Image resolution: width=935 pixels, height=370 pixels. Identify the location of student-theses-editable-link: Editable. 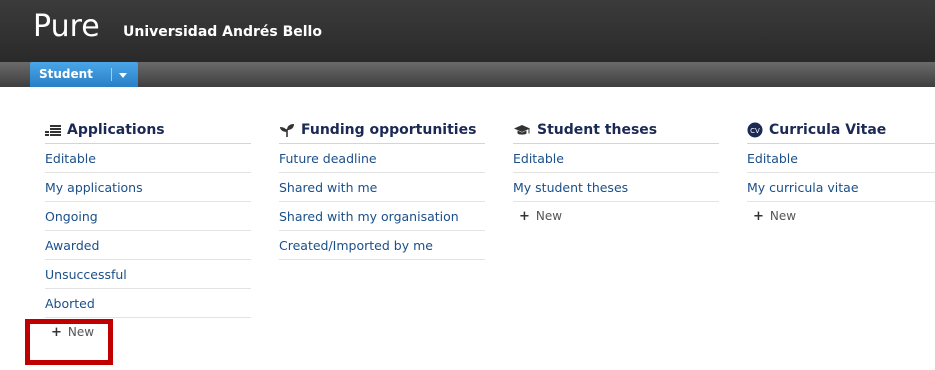
(616, 158).